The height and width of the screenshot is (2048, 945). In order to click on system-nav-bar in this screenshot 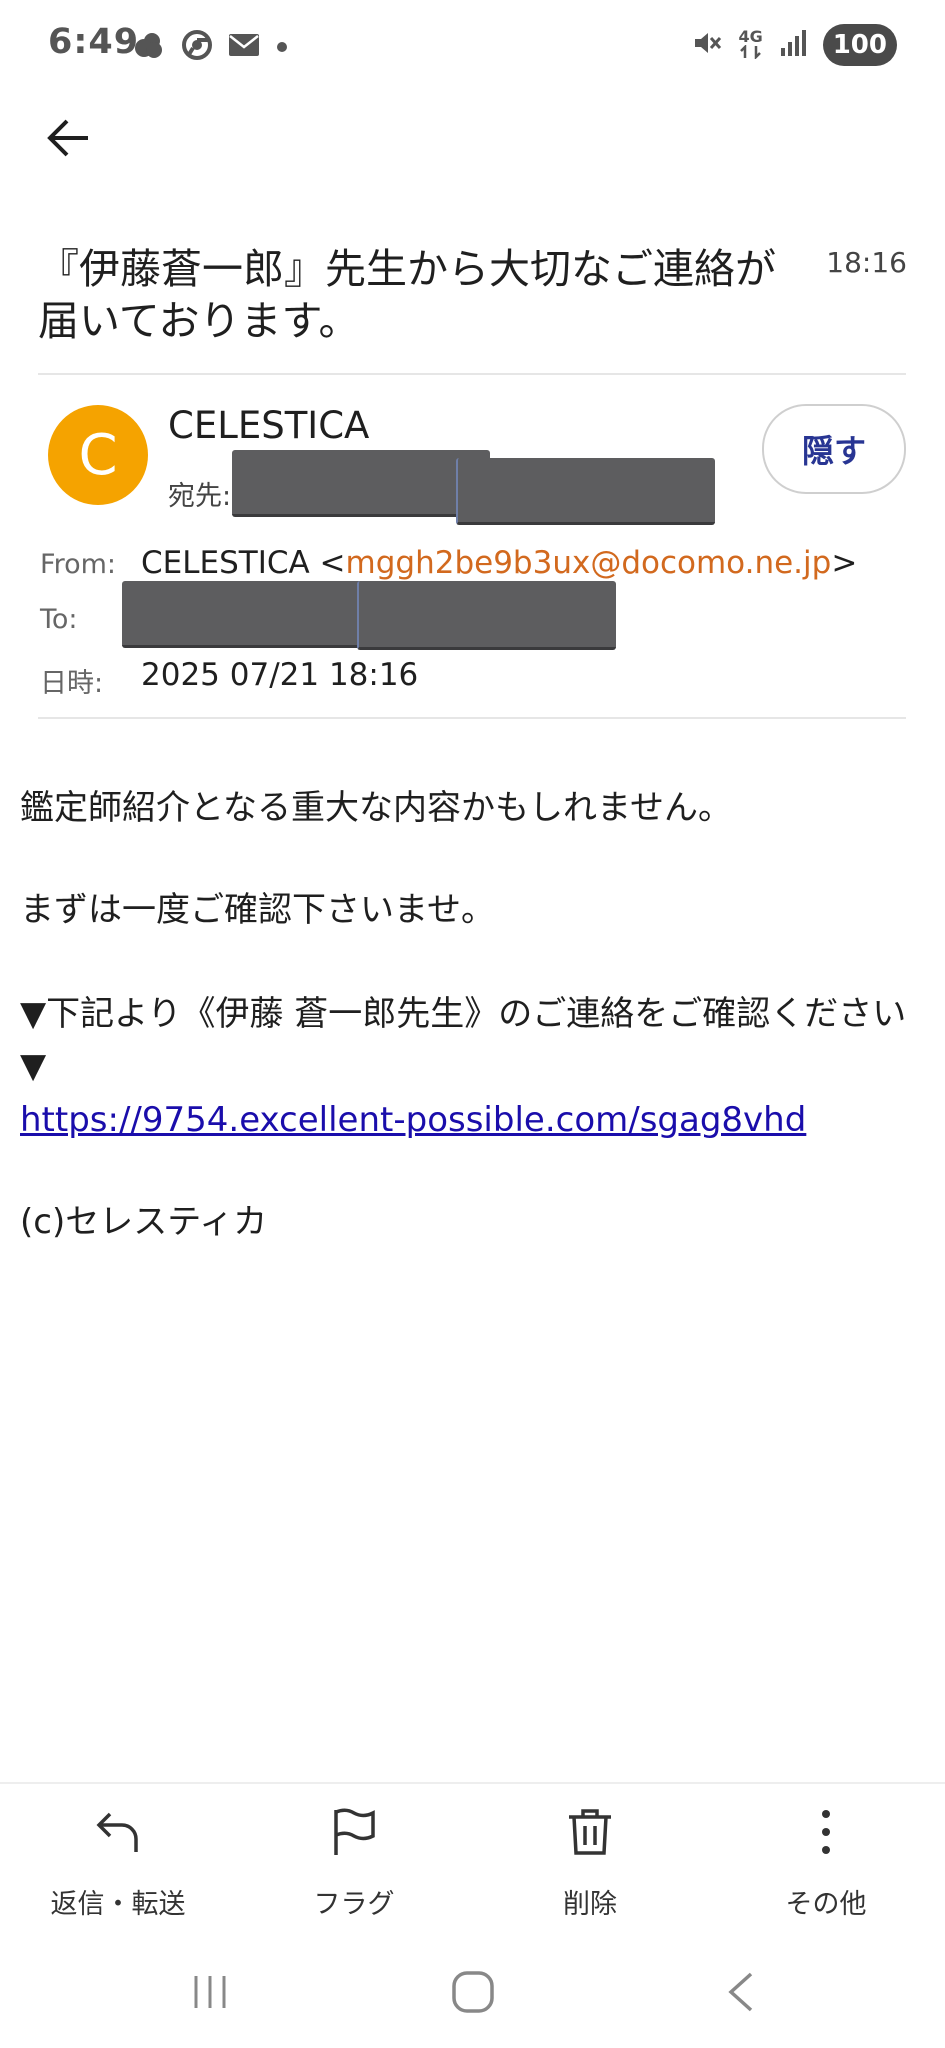, I will do `click(472, 1995)`.